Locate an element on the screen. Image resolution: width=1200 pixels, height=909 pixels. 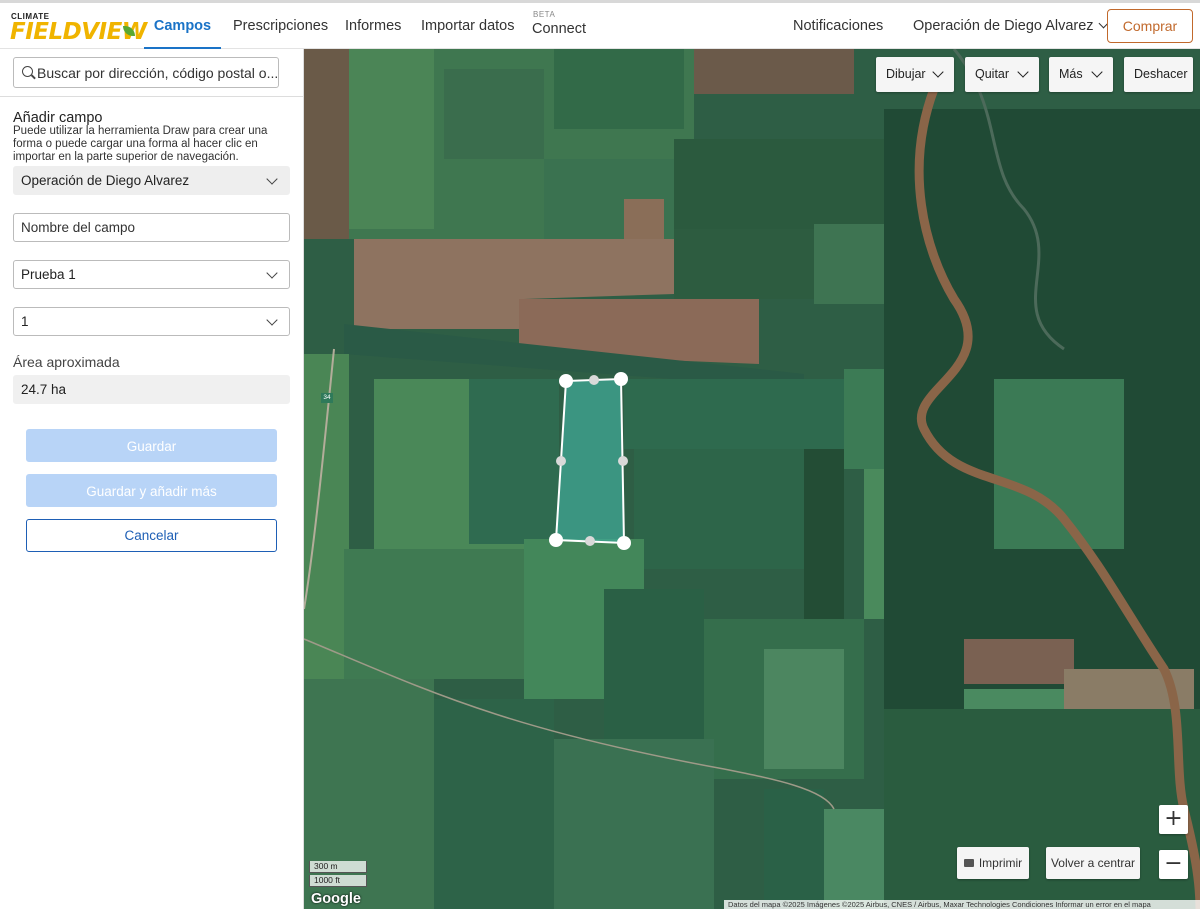
cancel-button: Cancelar is located at coordinates (151, 535).